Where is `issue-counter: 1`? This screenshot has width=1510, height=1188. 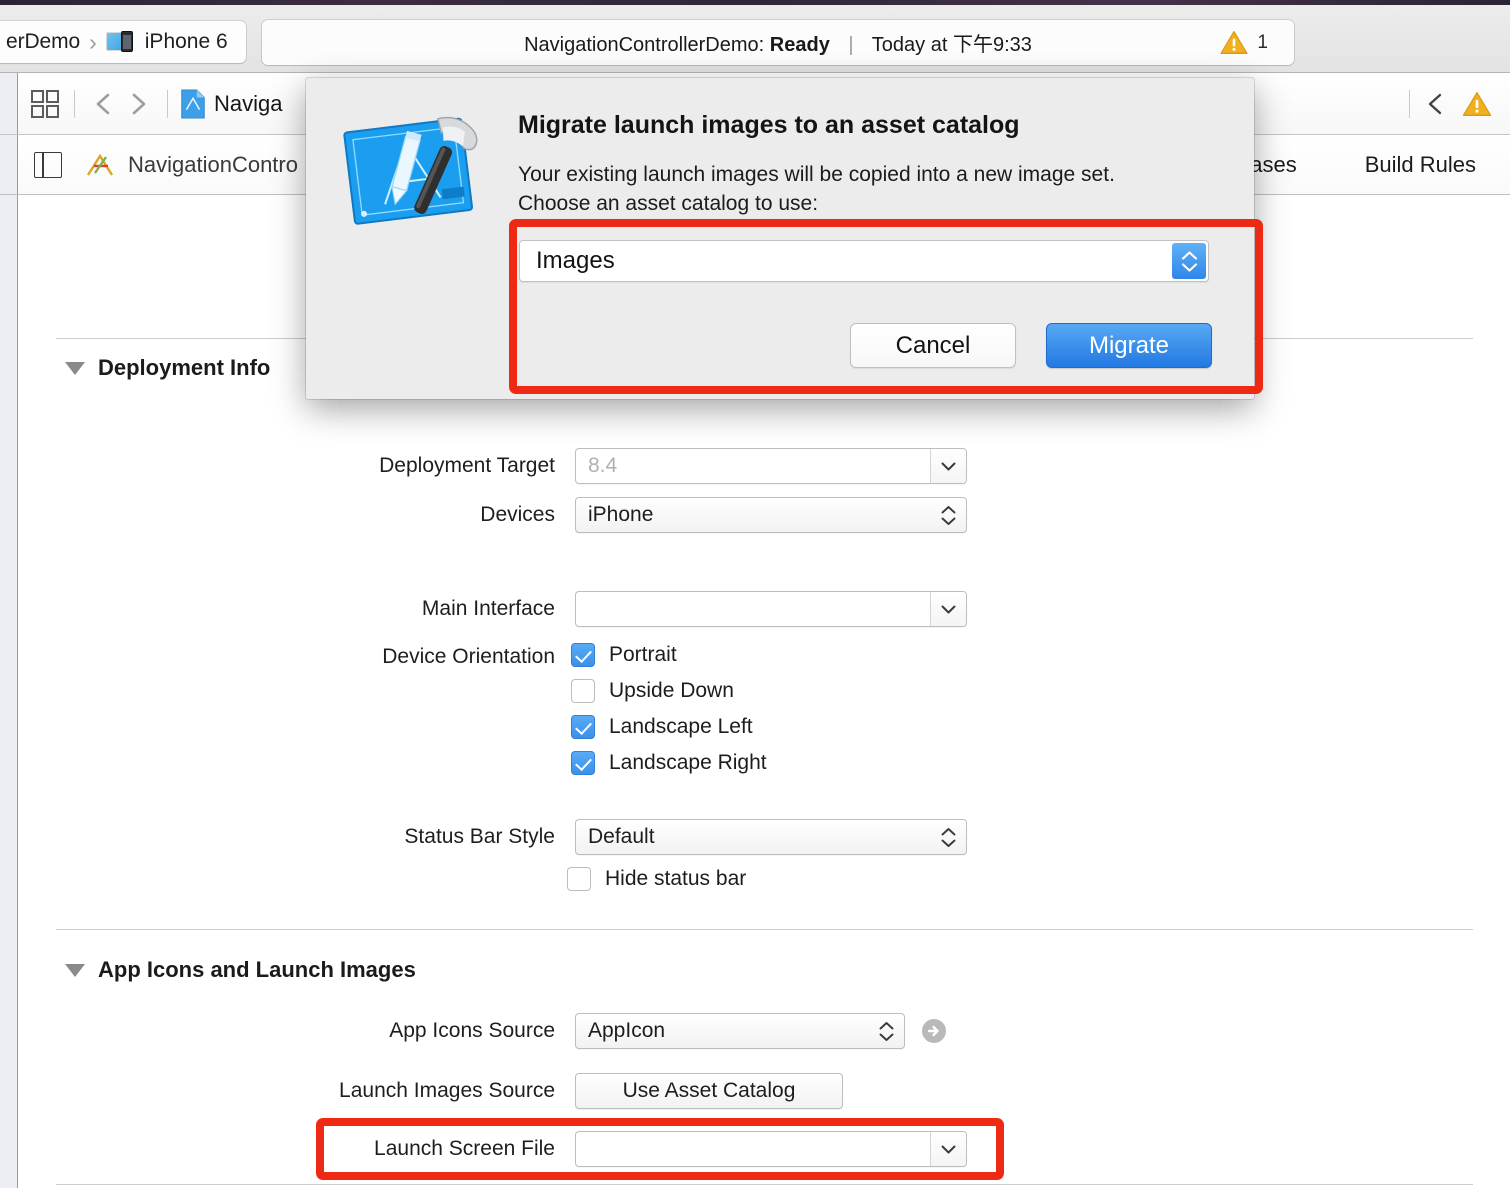
issue-counter: 1 is located at coordinates (1244, 42).